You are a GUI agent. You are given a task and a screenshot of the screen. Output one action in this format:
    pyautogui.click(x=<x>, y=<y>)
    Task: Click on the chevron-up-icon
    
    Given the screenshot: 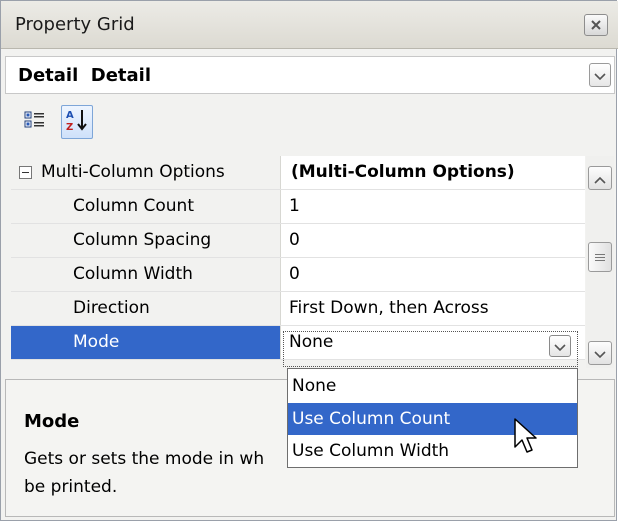 What is the action you would take?
    pyautogui.click(x=600, y=178)
    